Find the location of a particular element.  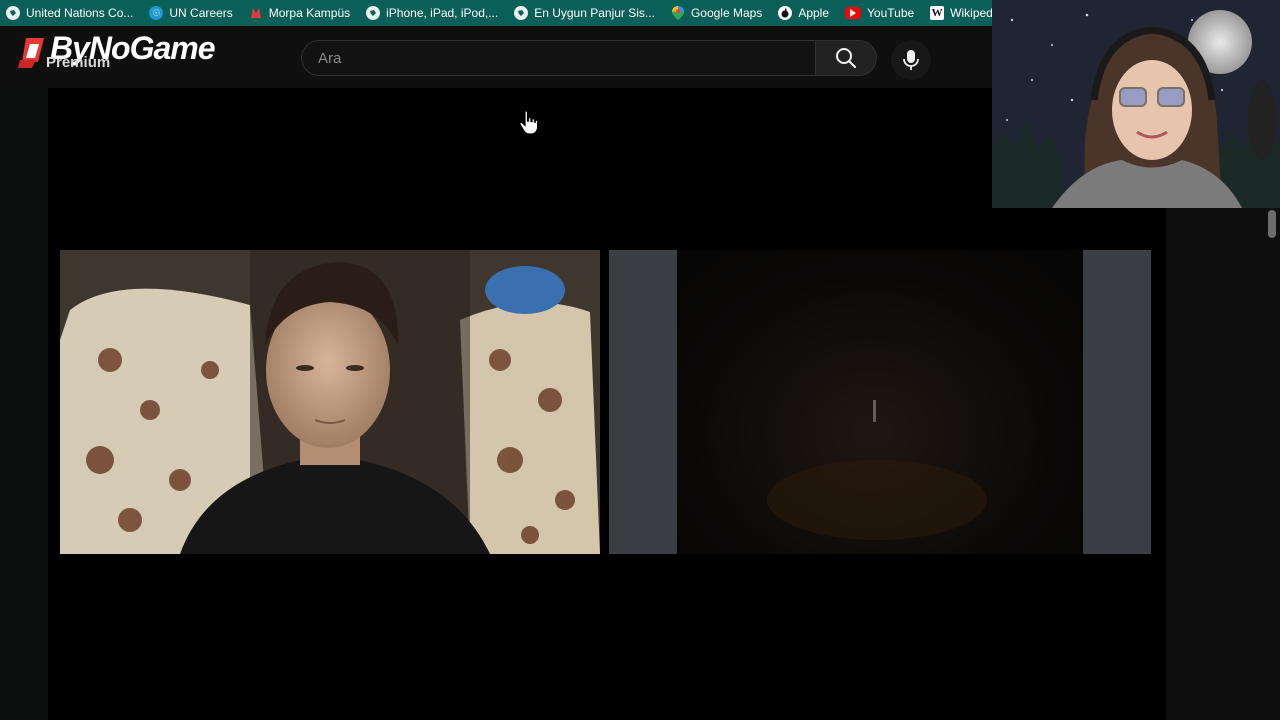

microphone-icon is located at coordinates (911, 60).